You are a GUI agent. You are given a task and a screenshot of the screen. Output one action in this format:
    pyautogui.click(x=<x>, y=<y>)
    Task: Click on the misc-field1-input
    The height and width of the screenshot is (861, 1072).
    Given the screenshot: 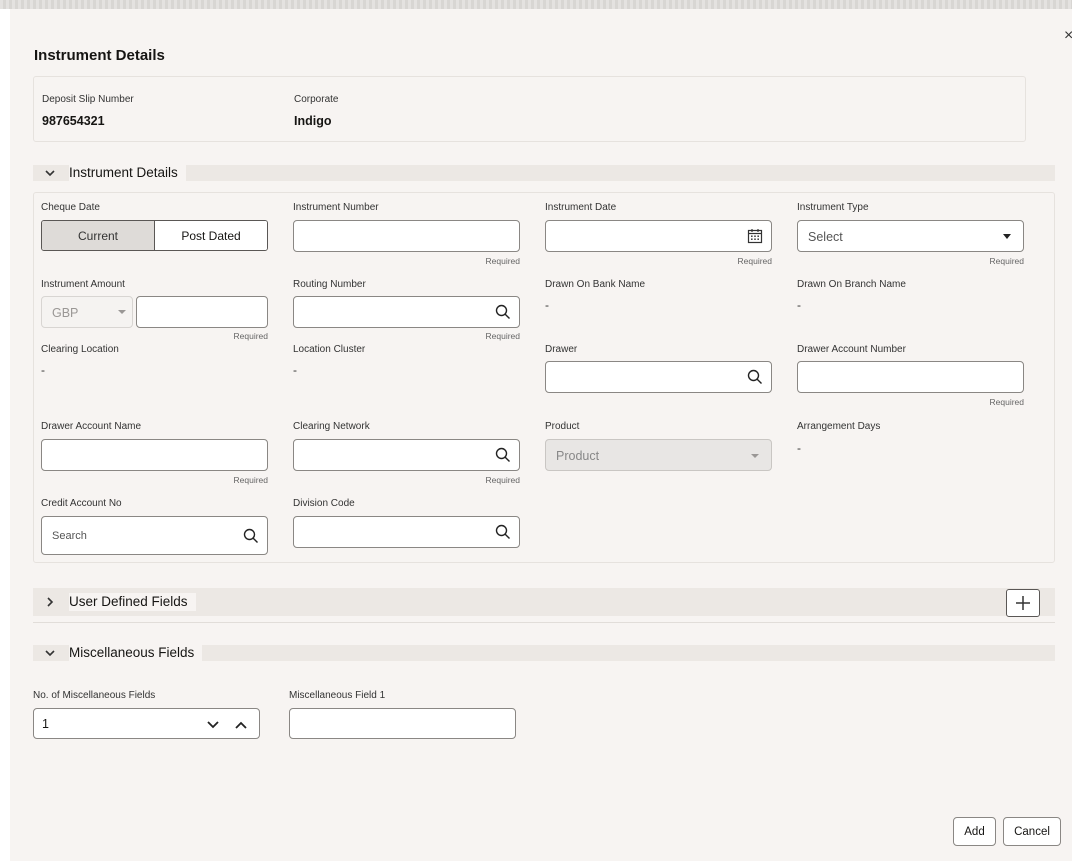 What is the action you would take?
    pyautogui.click(x=402, y=723)
    